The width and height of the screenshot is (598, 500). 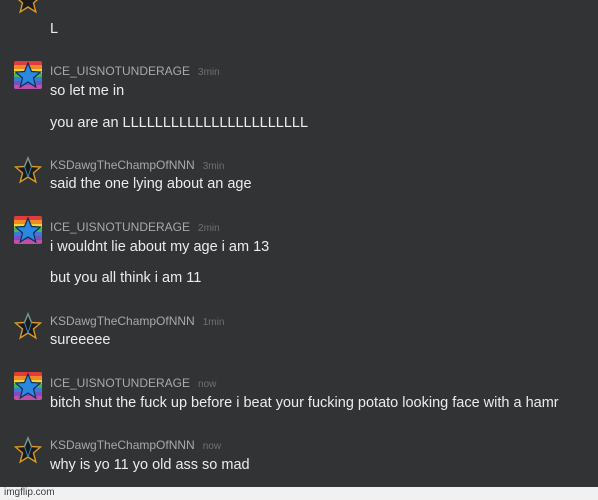 What do you see at coordinates (160, 247) in the screenshot?
I see `message-text: i wouldnt lie about my age i am 13` at bounding box center [160, 247].